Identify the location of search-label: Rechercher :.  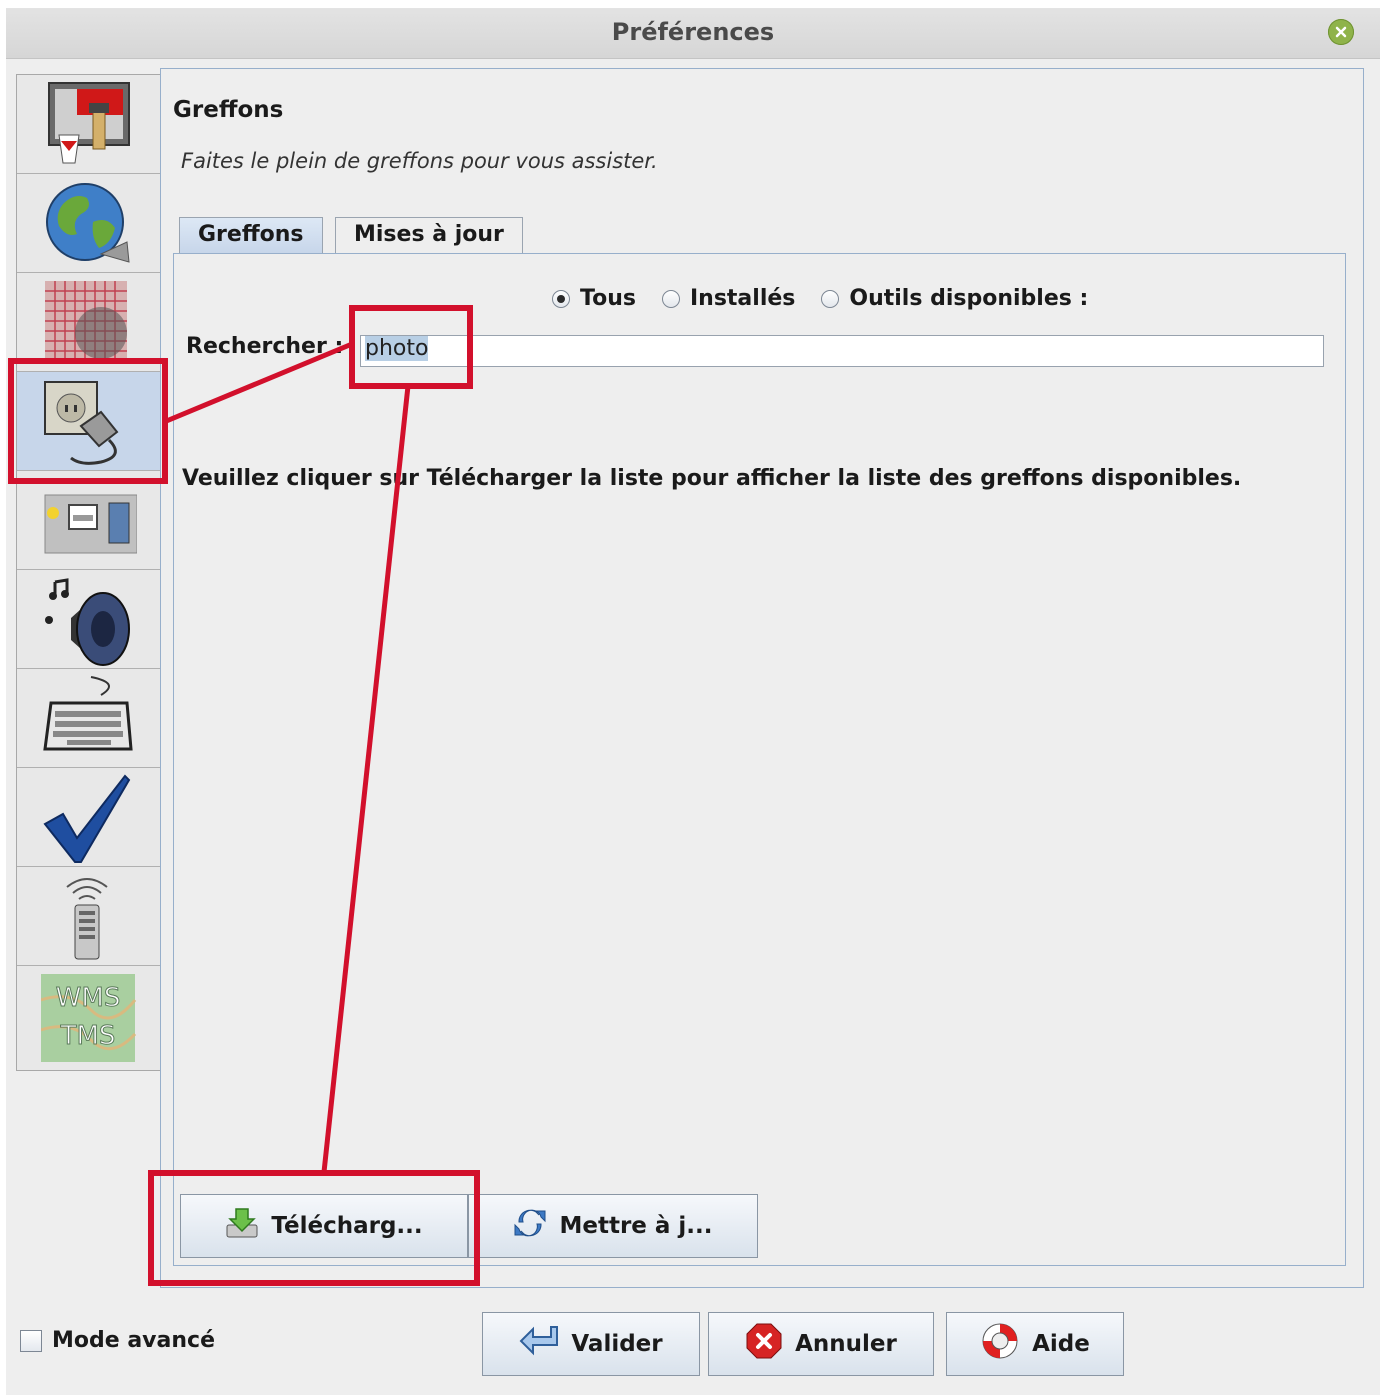
(265, 346).